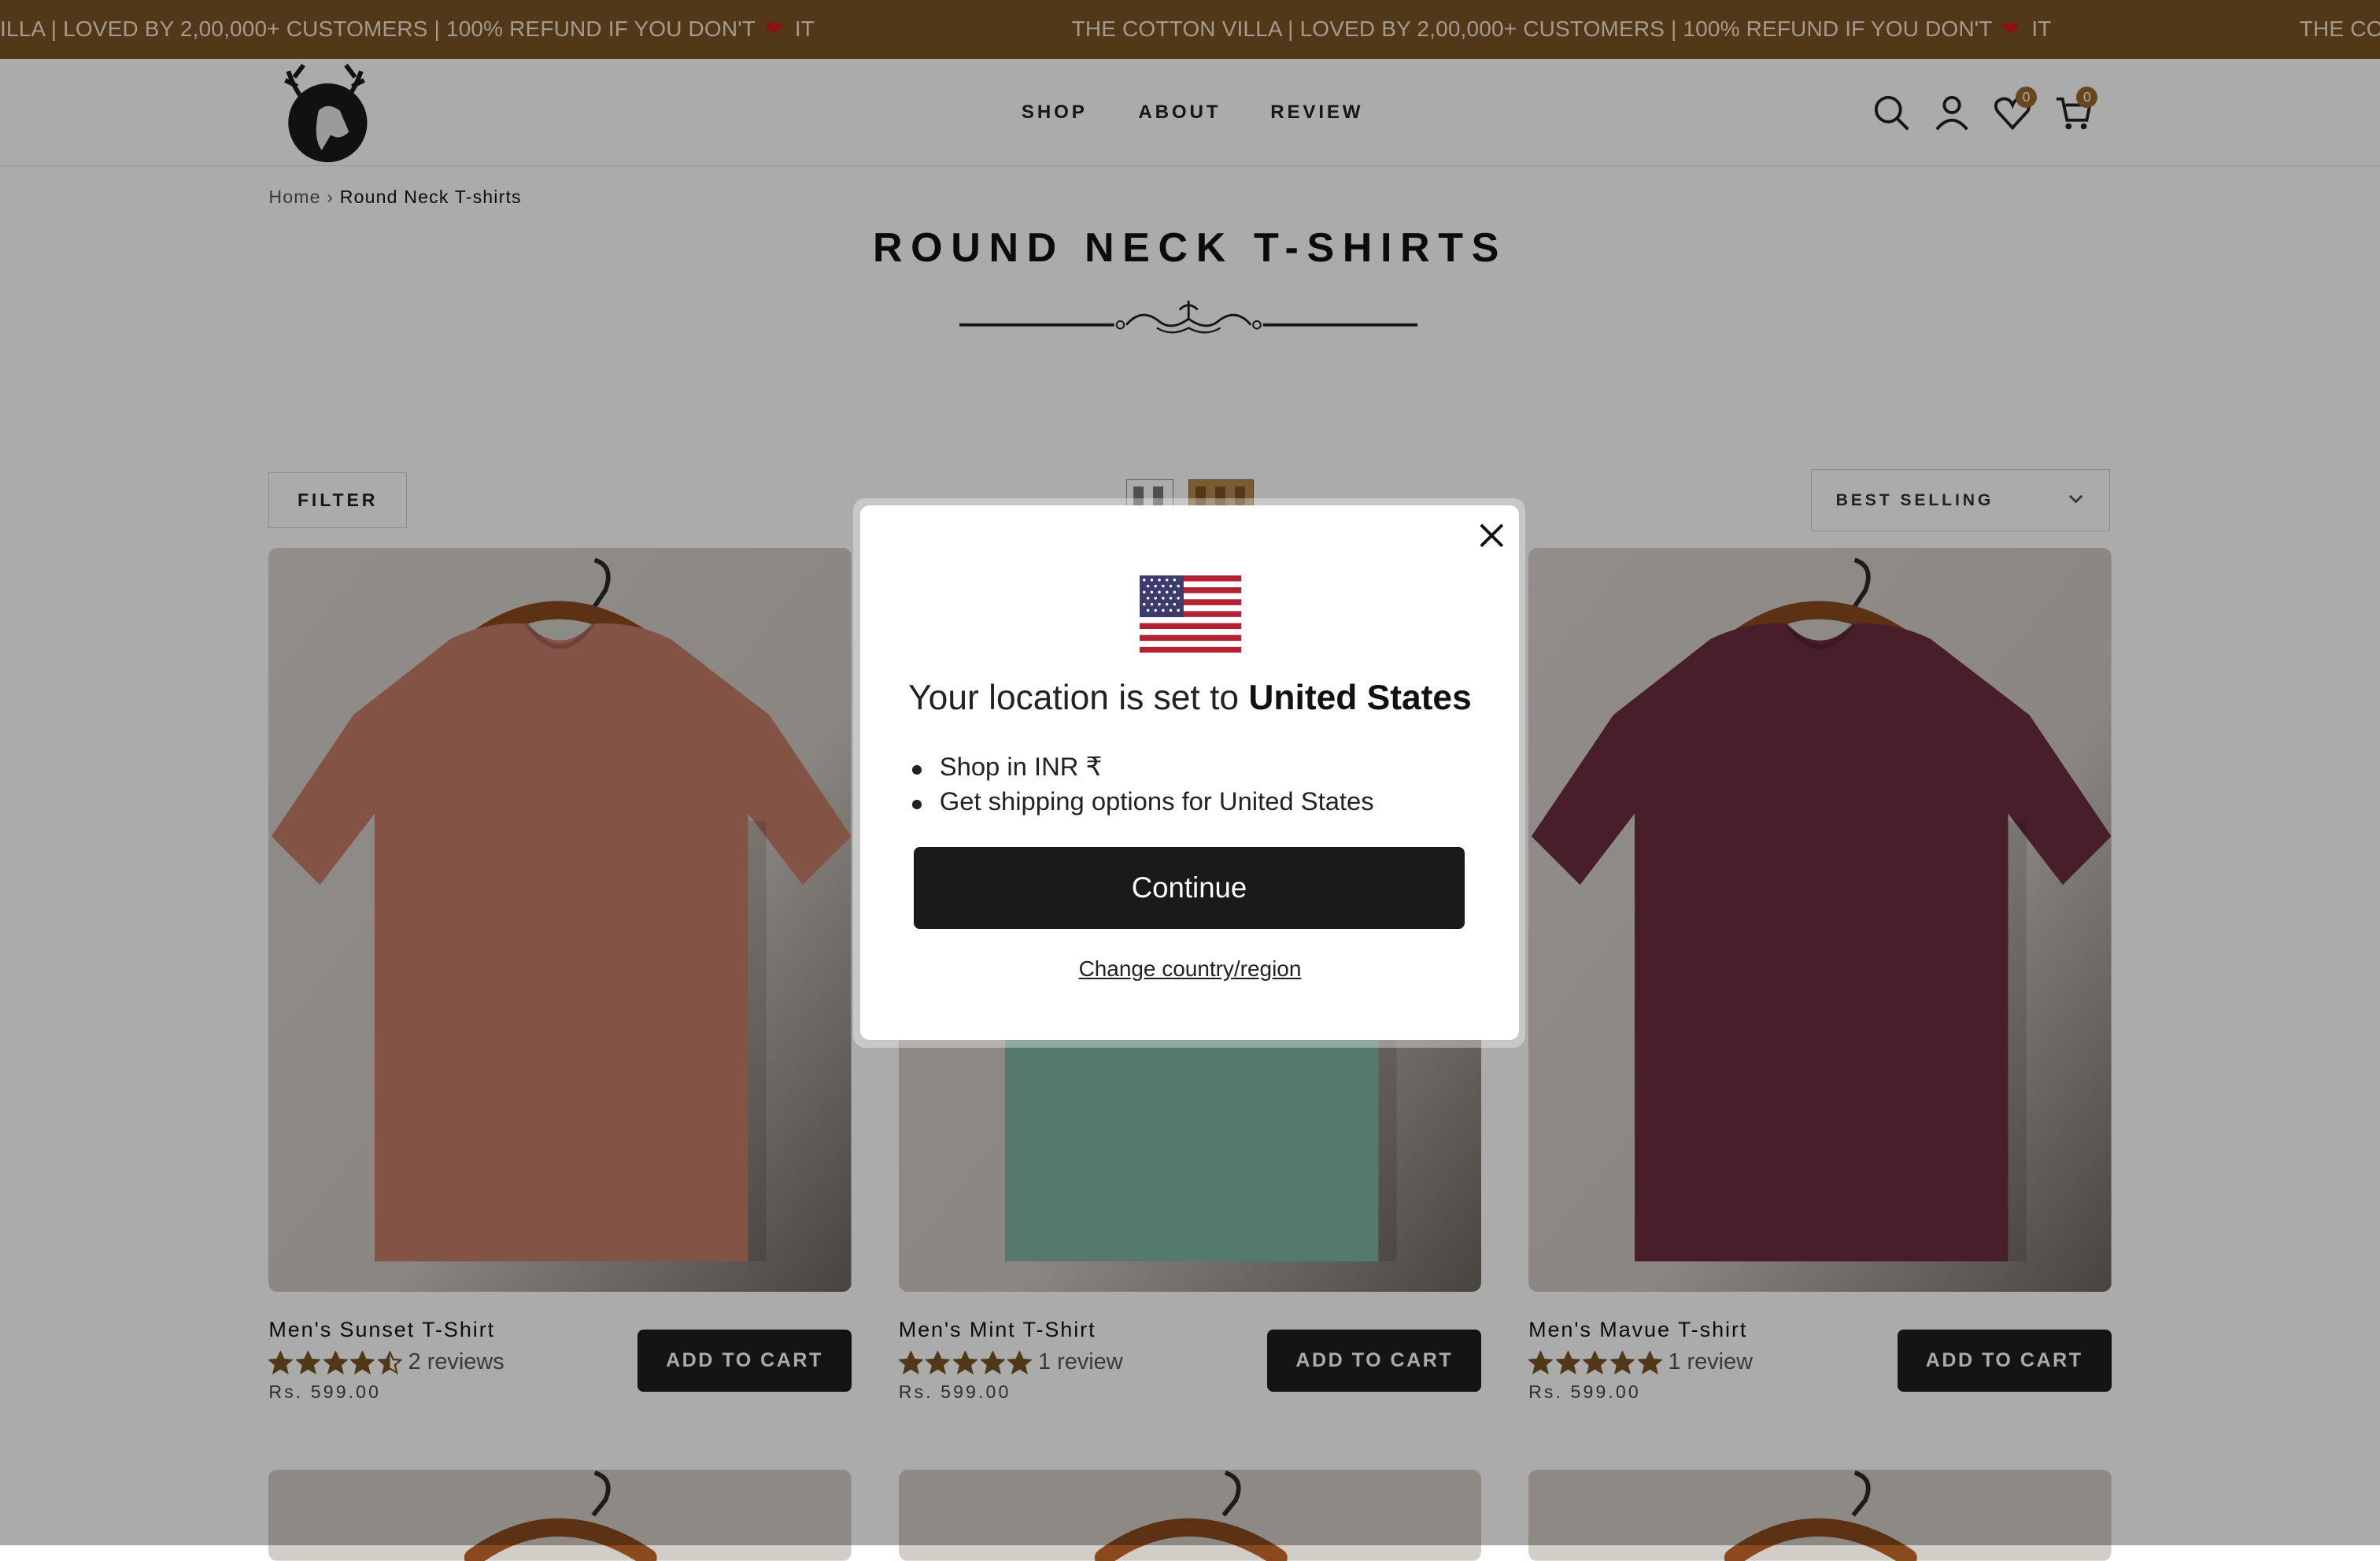 The image size is (2380, 1561). What do you see at coordinates (1189, 969) in the screenshot?
I see `change-country-link: Change country/region` at bounding box center [1189, 969].